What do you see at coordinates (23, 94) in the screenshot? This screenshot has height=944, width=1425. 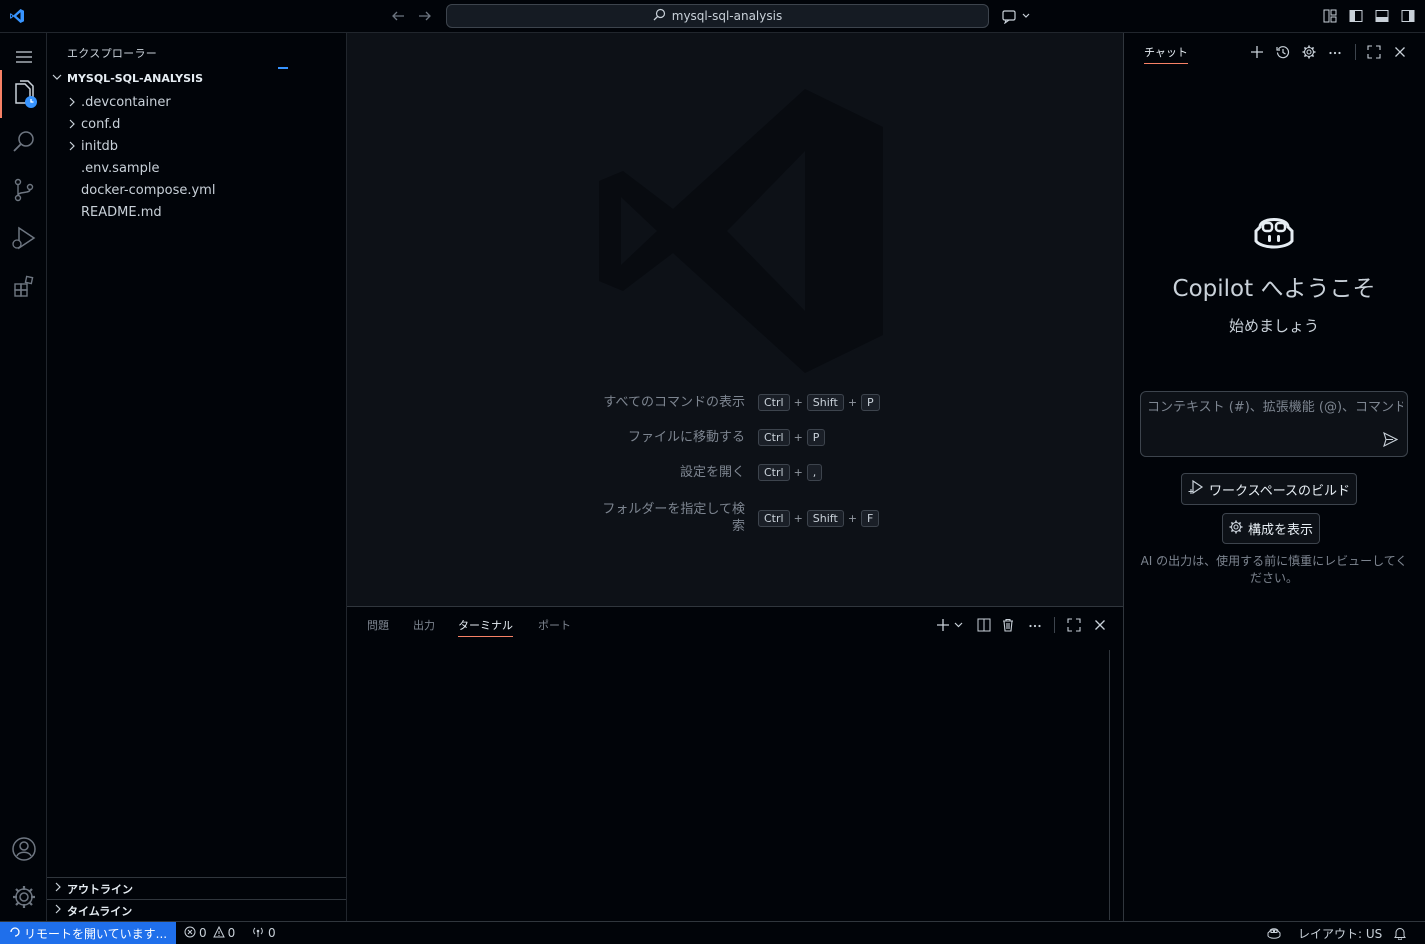 I see `explorer-icon` at bounding box center [23, 94].